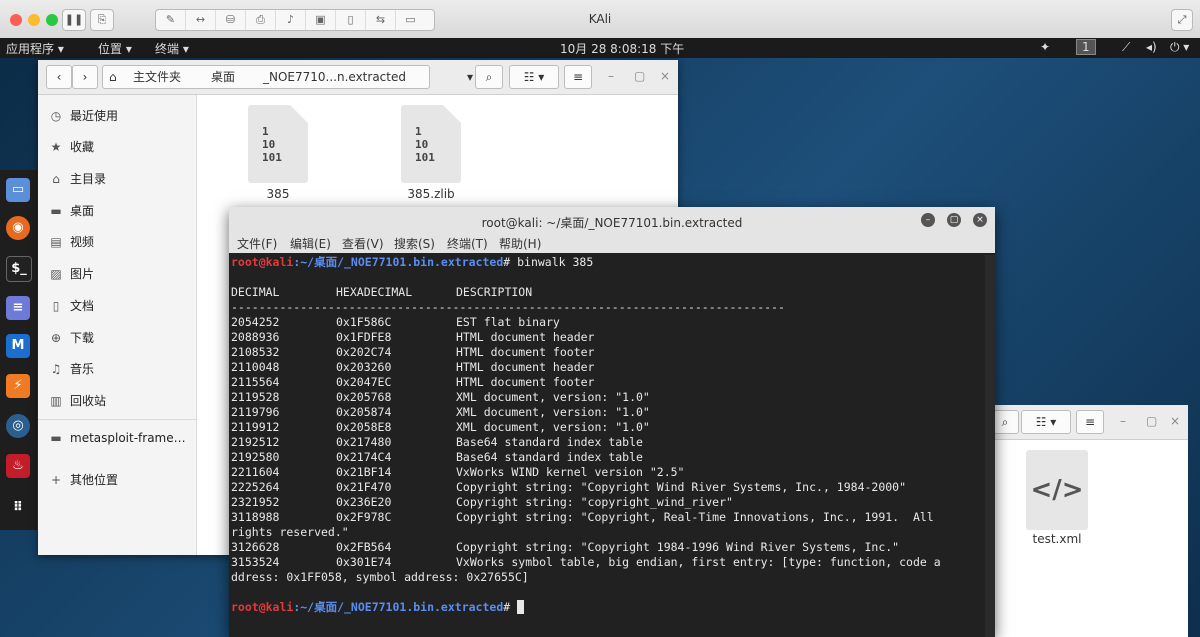  I want to click on plus-icon: +, so click(56, 480).